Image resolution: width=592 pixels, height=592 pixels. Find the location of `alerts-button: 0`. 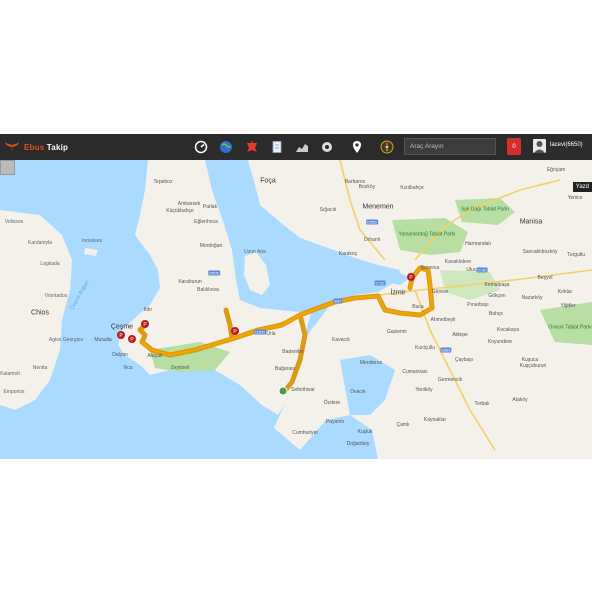

alerts-button: 0 is located at coordinates (514, 146).